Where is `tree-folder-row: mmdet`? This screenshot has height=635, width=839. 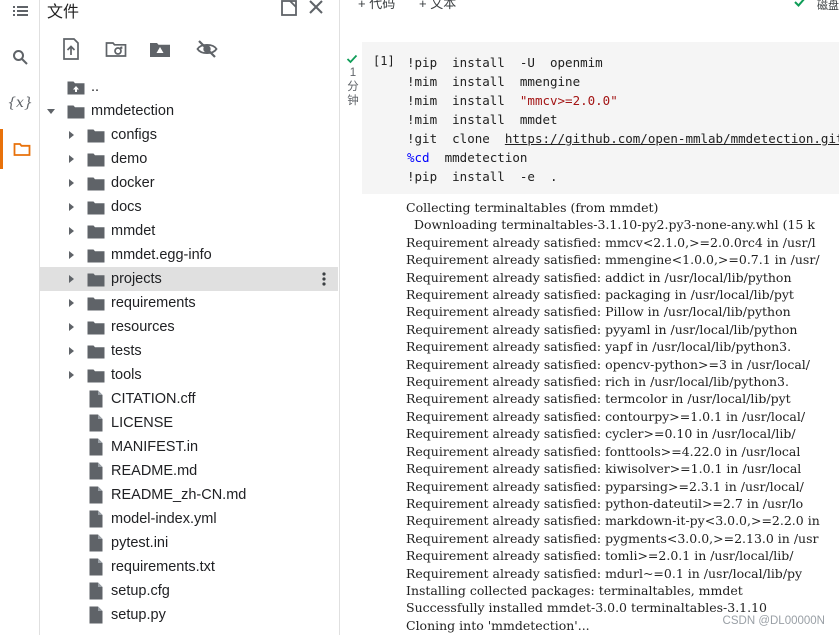
tree-folder-row: mmdet is located at coordinates (189, 231).